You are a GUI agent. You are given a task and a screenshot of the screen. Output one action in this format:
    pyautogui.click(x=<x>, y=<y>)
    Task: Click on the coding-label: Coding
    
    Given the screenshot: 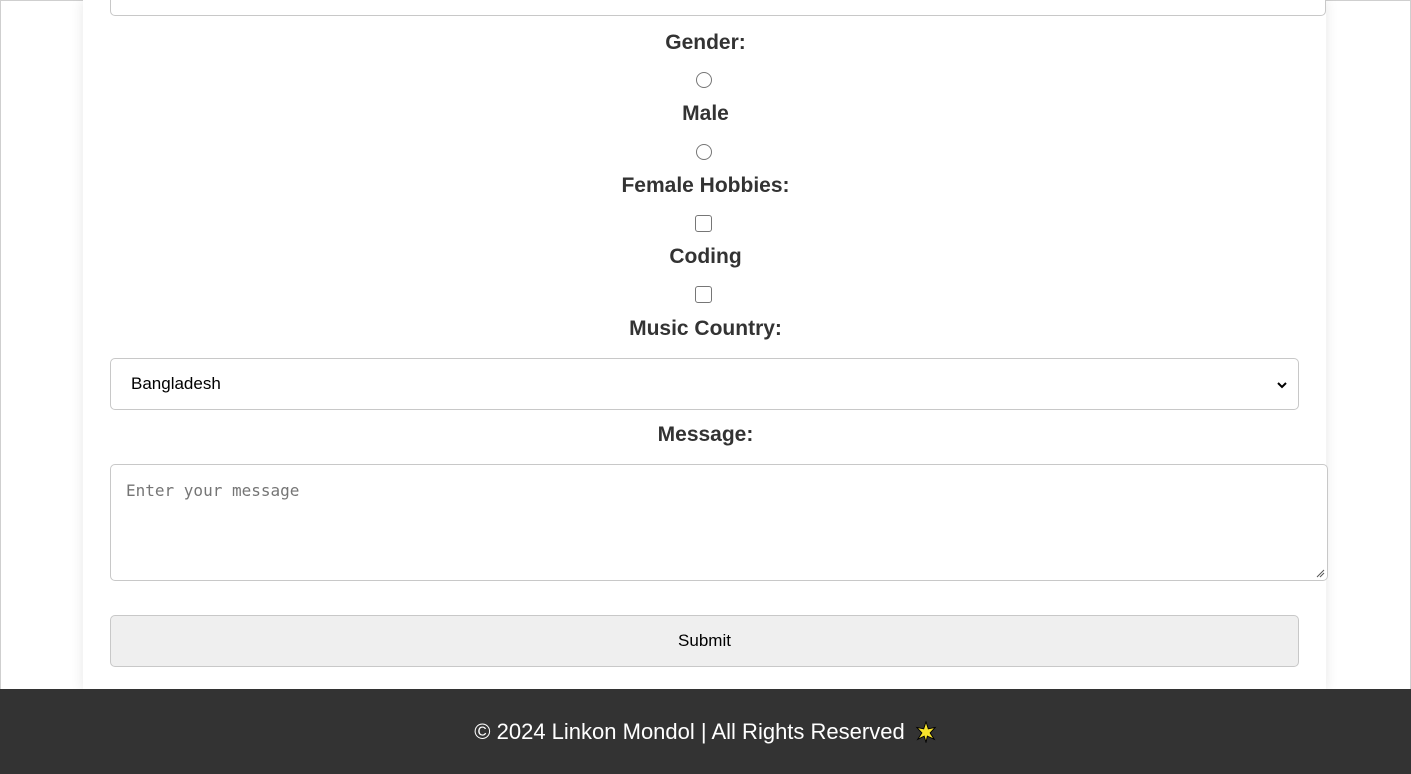 What is the action you would take?
    pyautogui.click(x=705, y=256)
    